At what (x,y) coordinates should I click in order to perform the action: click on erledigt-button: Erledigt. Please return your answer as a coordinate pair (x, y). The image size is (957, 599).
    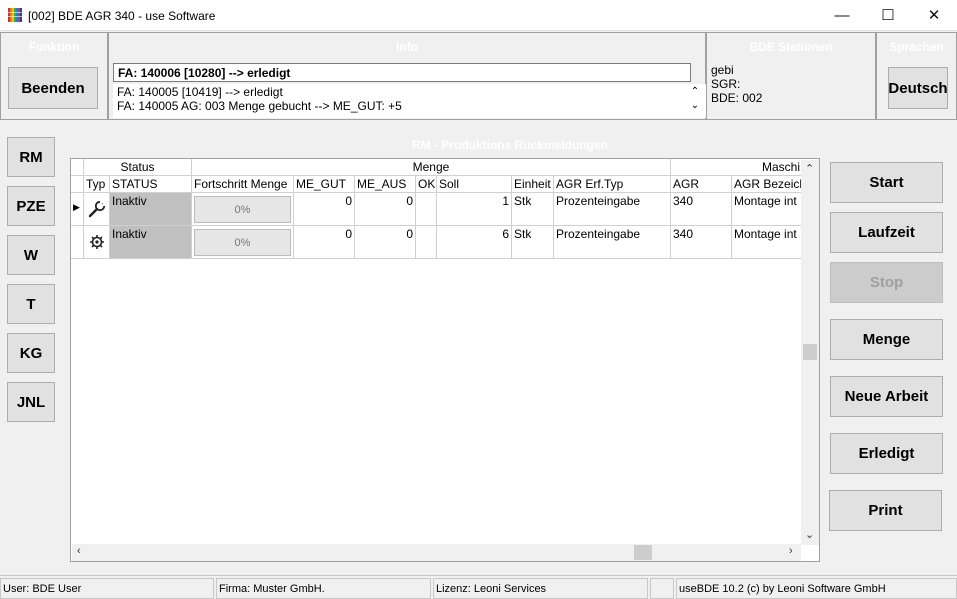
    Looking at the image, I should click on (886, 453).